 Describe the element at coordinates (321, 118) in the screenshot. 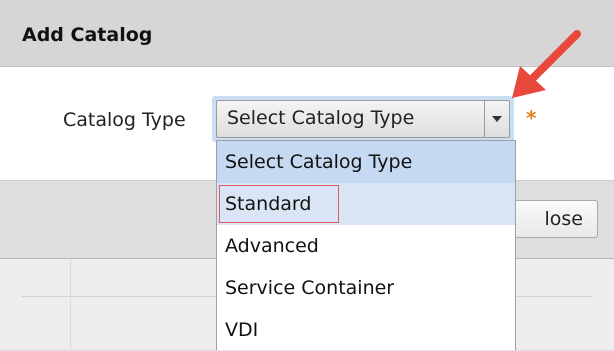

I see `catalog-type-select-value: Select Catalog Type` at that location.